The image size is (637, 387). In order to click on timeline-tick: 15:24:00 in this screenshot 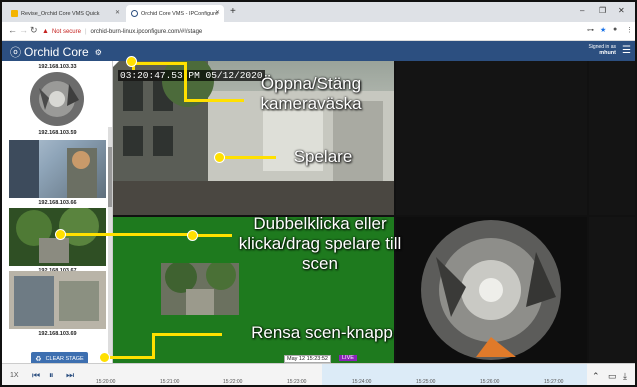, I will do `click(362, 382)`.